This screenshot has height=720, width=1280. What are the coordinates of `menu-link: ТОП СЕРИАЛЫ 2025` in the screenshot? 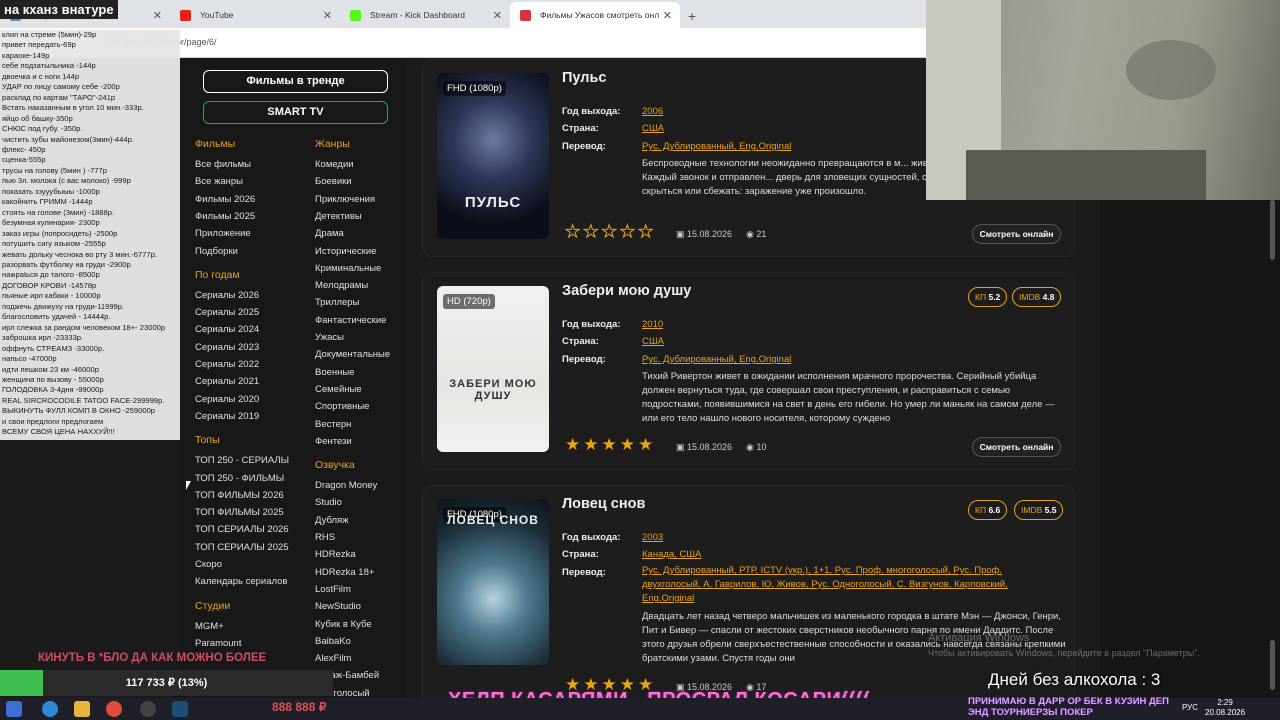 It's located at (242, 547).